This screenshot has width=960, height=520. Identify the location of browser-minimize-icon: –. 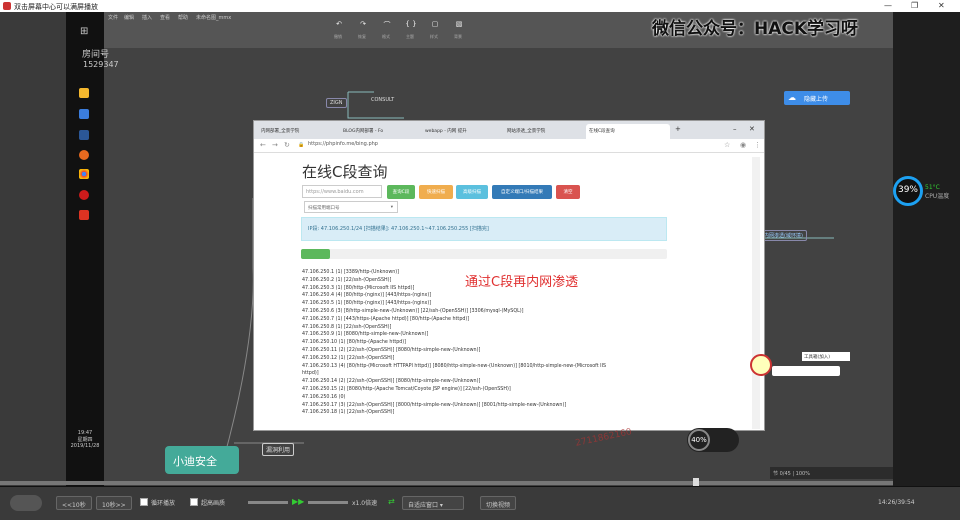
(737, 131).